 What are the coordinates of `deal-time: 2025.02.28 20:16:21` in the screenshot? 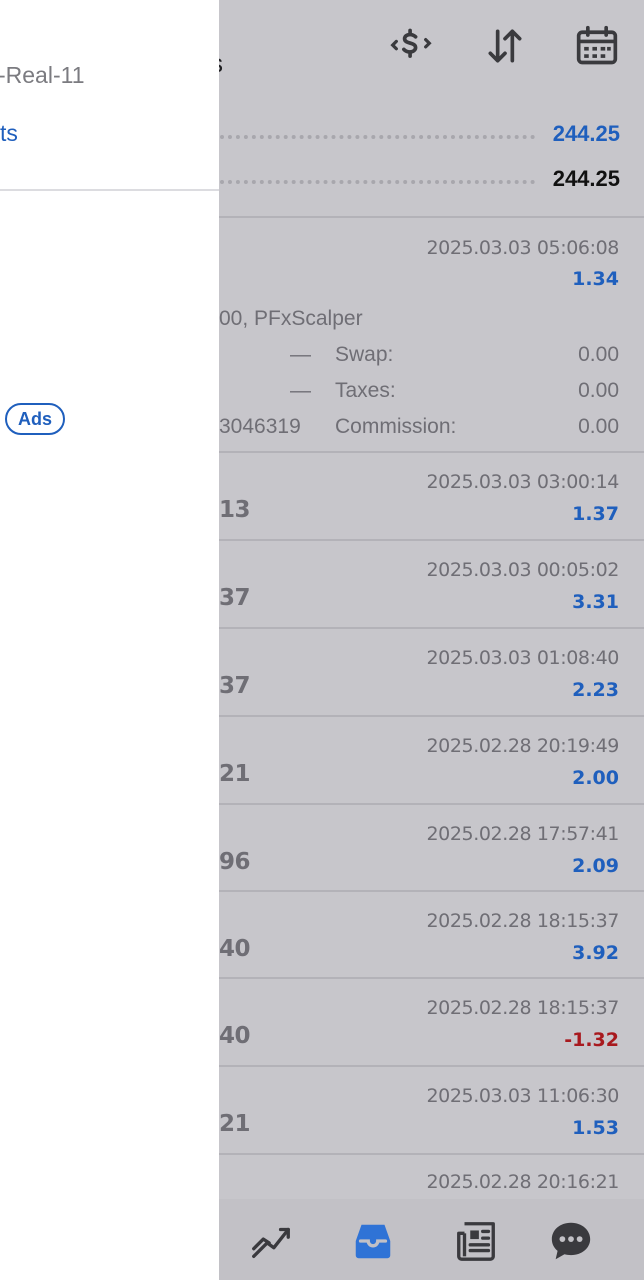 It's located at (522, 1182).